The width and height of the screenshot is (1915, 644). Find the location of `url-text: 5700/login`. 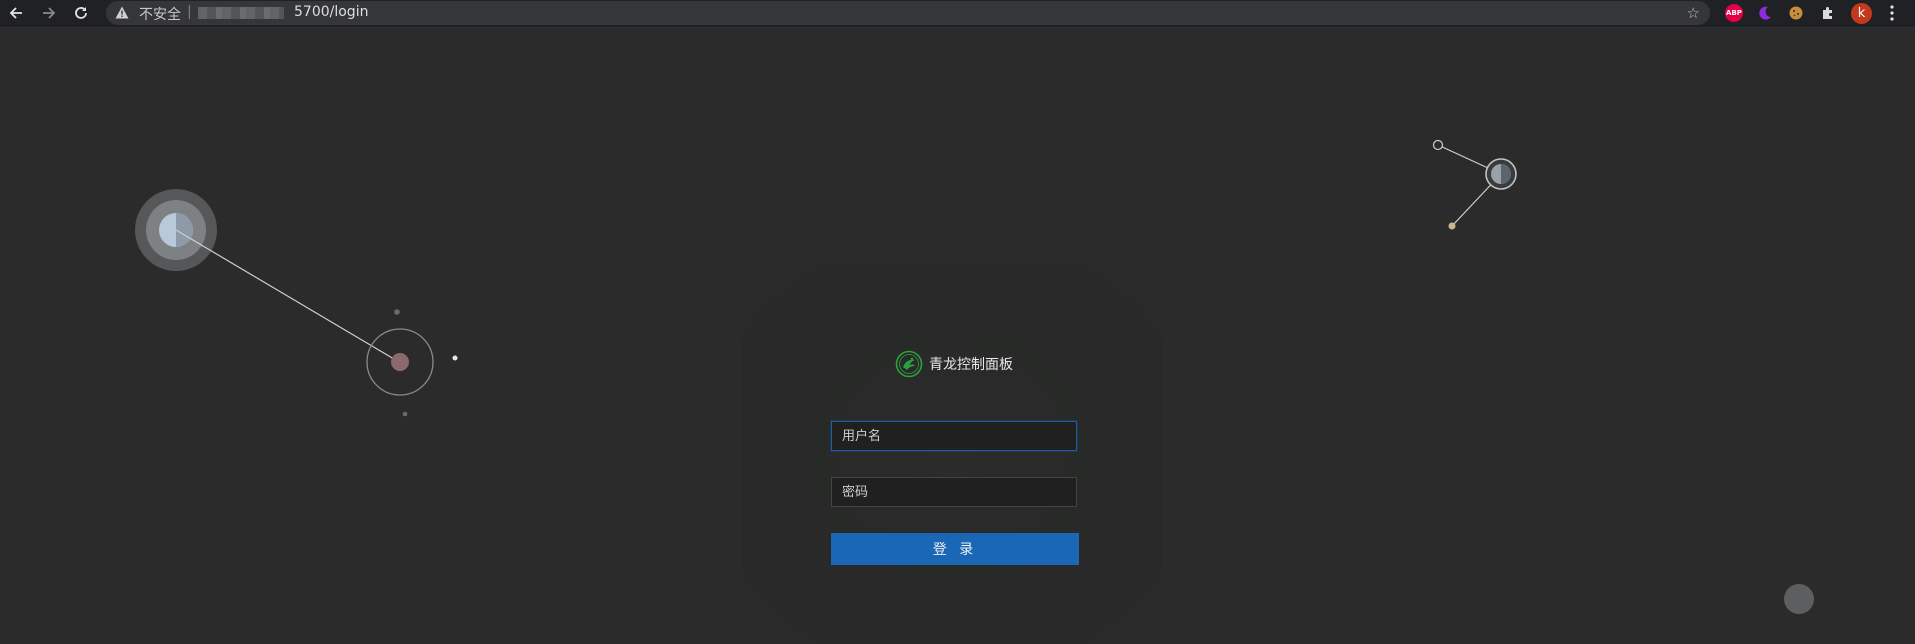

url-text: 5700/login is located at coordinates (331, 12).